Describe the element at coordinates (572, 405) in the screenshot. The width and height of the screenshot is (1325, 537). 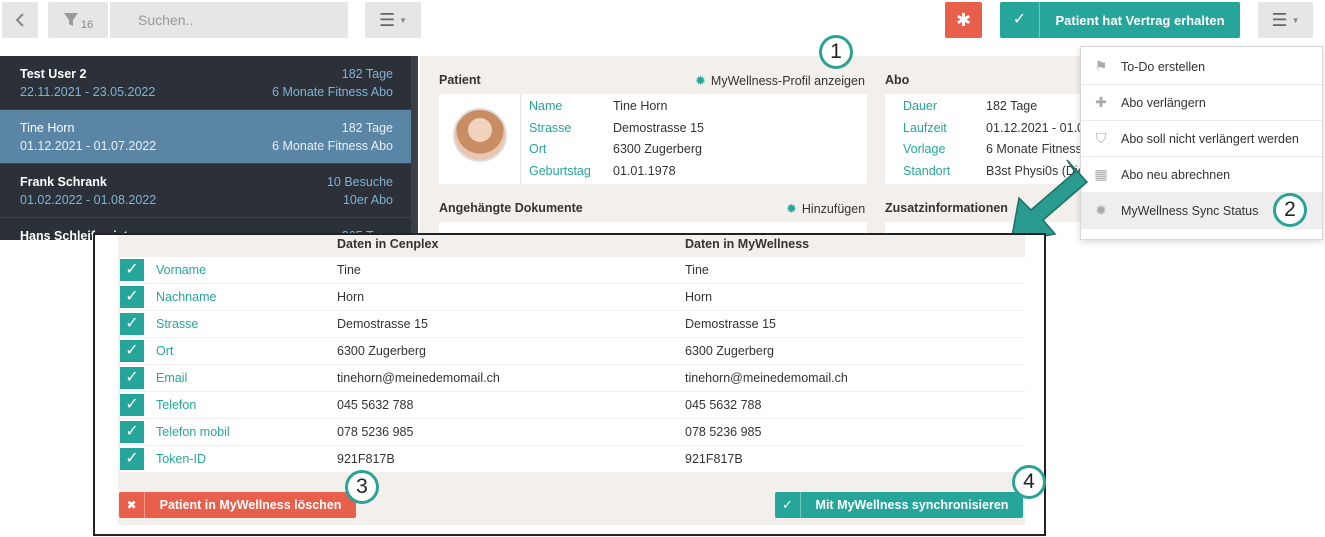
I see `table-row: ✓ Telefon 045 5632 788 045 5632 788` at that location.